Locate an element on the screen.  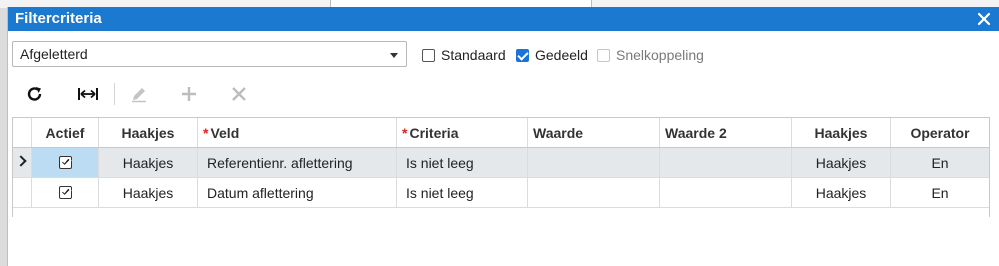
column-header-criteria-label: Criteria is located at coordinates (434, 132).